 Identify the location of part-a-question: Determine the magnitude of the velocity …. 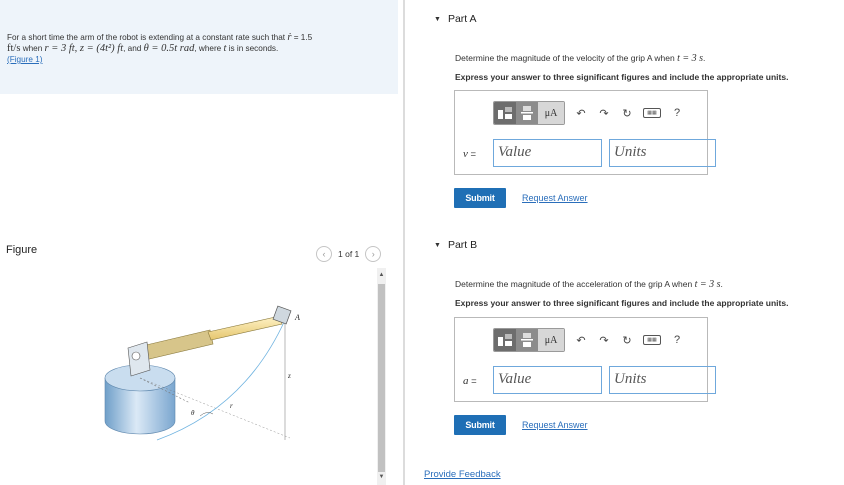
(580, 58).